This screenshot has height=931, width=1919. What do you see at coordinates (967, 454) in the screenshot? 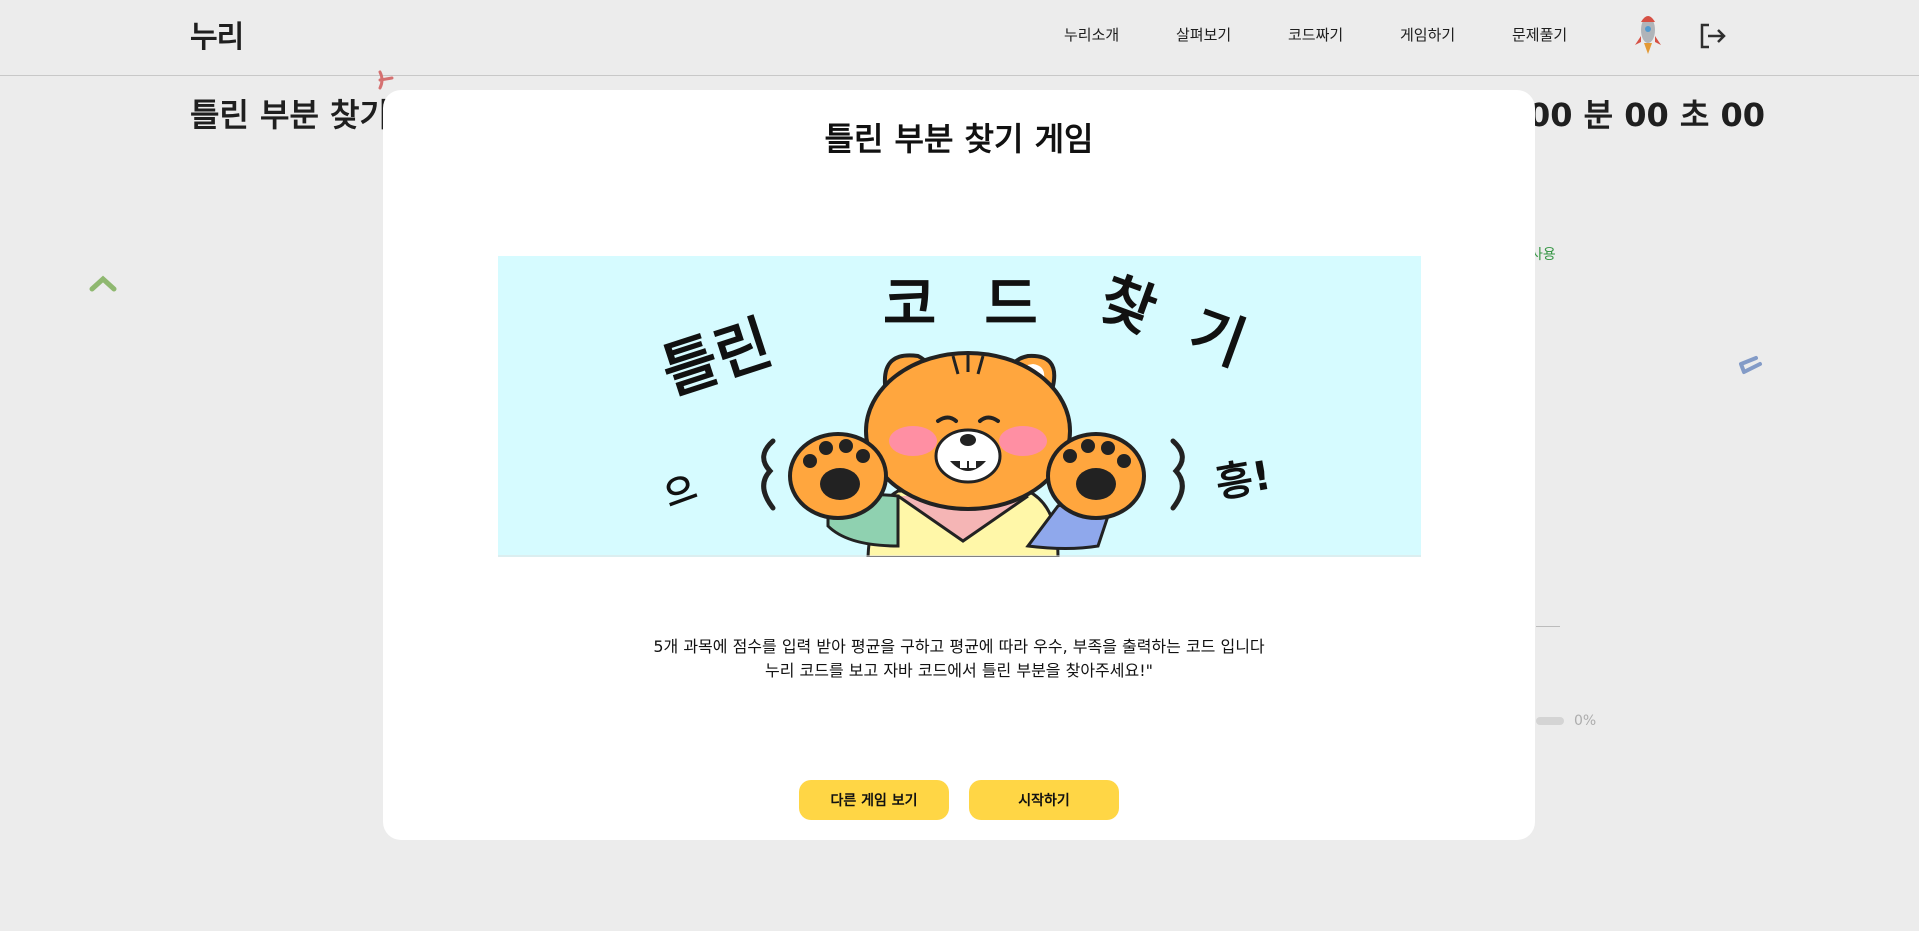
I see `tiger-character-icon` at bounding box center [967, 454].